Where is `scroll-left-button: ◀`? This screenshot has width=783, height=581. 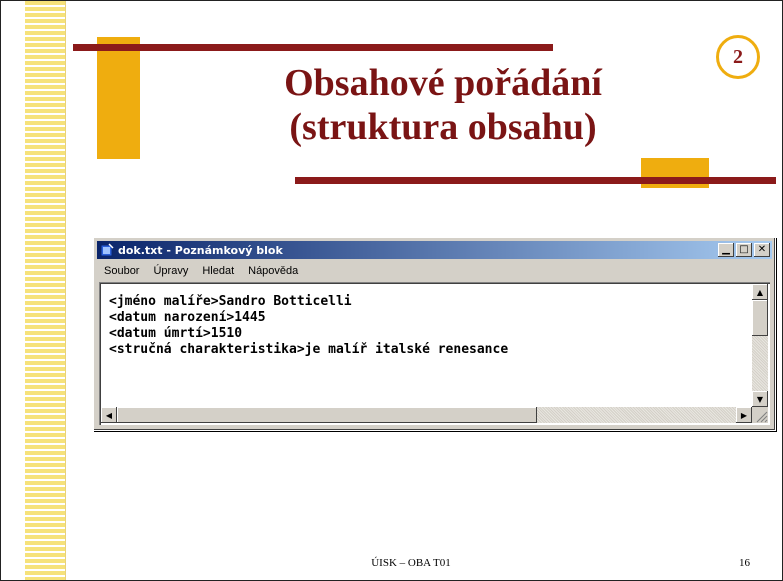
scroll-left-button: ◀ is located at coordinates (109, 415).